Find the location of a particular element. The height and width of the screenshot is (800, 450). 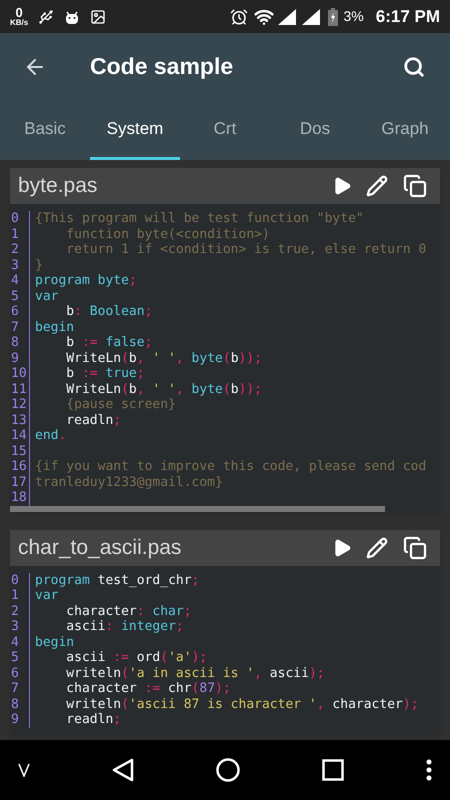

line-number: 15 is located at coordinates (19, 451).